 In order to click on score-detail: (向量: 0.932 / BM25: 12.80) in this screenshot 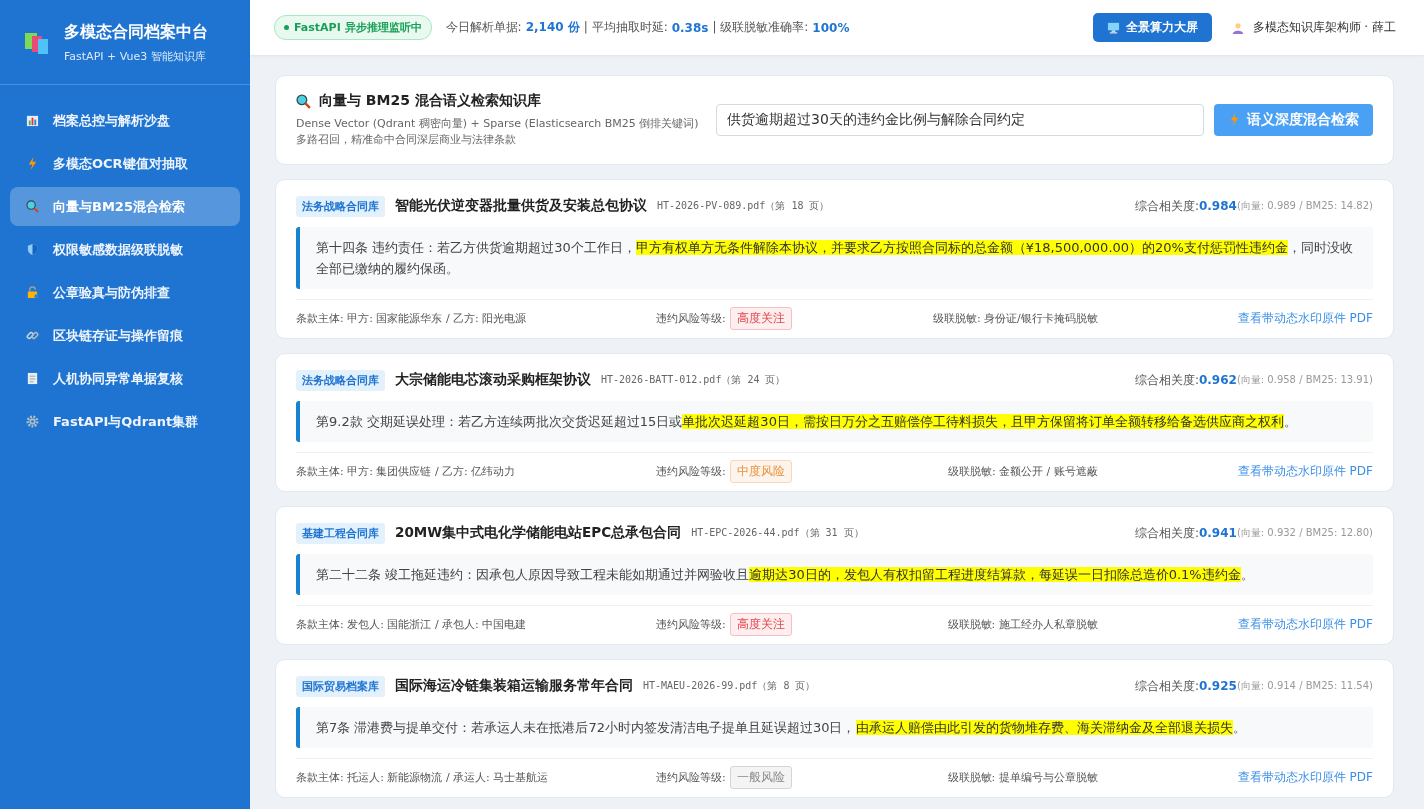, I will do `click(1304, 533)`.